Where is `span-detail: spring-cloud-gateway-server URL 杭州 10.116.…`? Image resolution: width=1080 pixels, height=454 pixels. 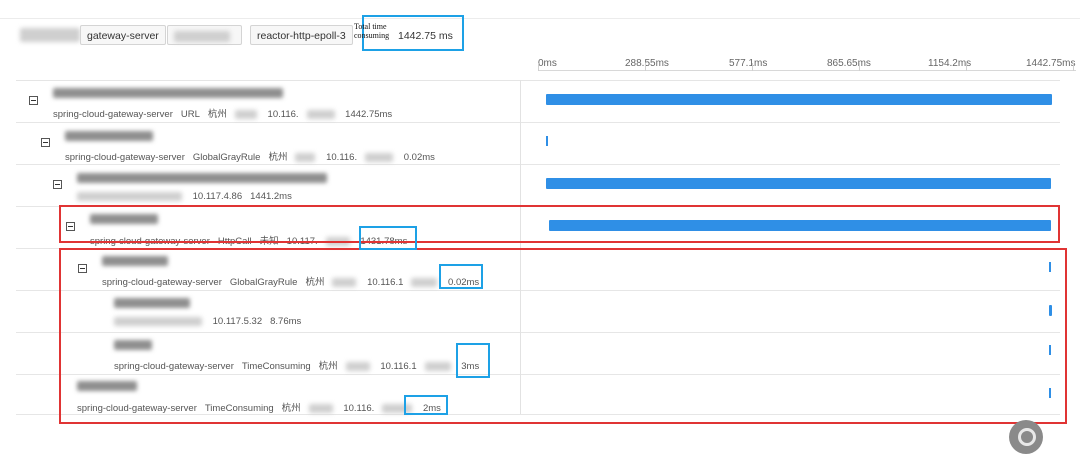
span-detail: spring-cloud-gateway-server URL 杭州 10.116.… is located at coordinates (223, 114).